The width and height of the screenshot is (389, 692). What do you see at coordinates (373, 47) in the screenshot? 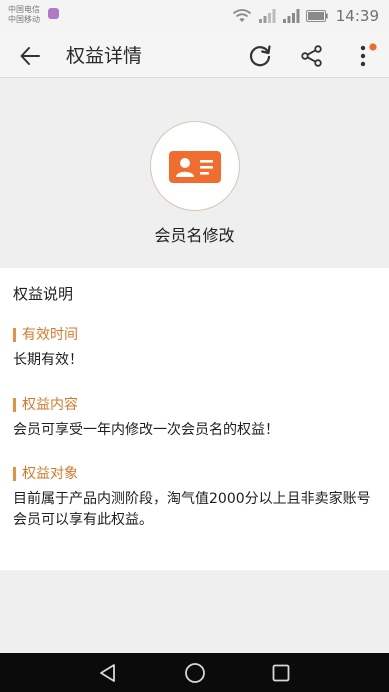
I see `notification-dot` at bounding box center [373, 47].